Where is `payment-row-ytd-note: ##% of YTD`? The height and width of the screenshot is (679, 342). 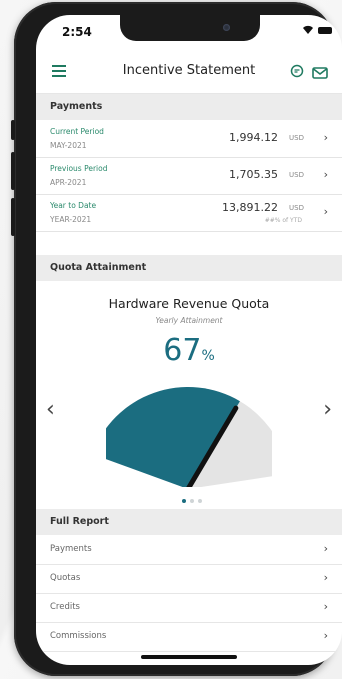
payment-row-ytd-note: ##% of YTD is located at coordinates (283, 220).